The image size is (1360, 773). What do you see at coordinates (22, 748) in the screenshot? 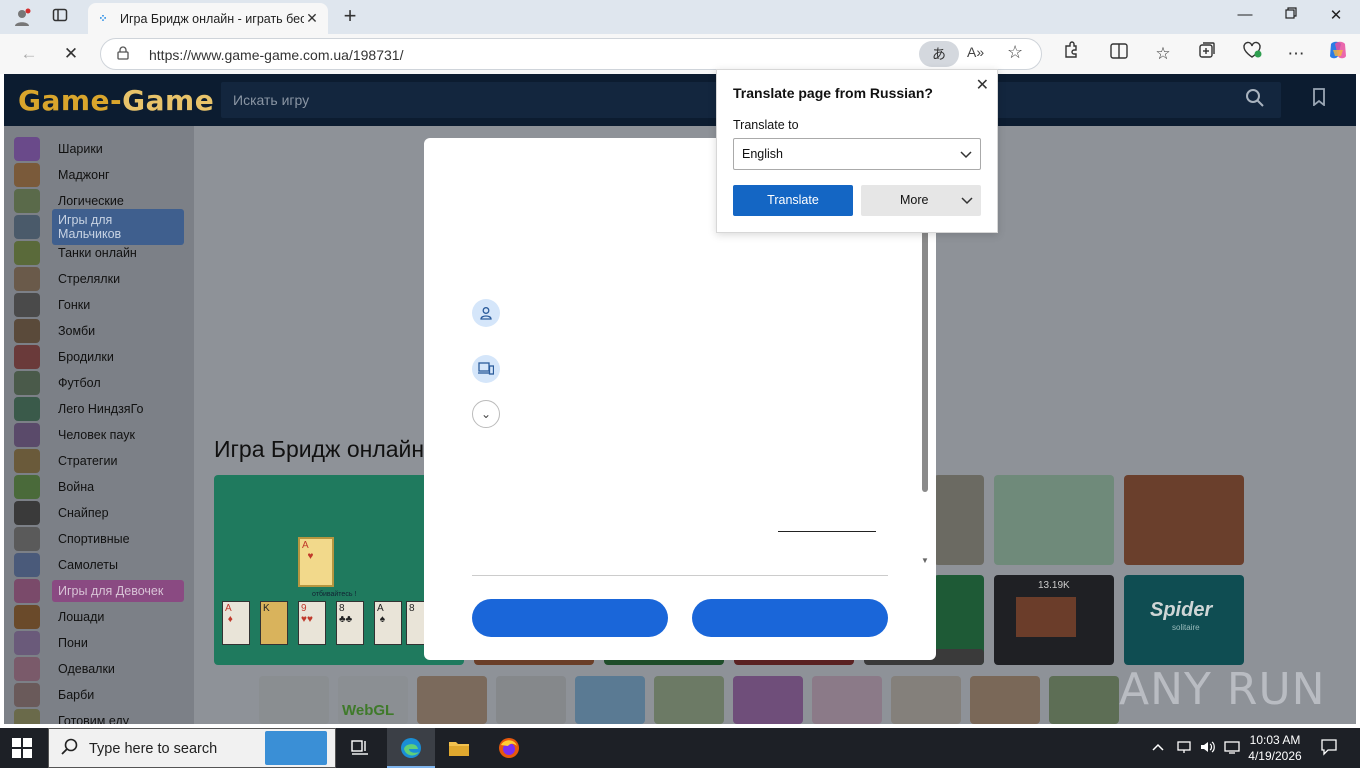
I see `windows-start-icon` at bounding box center [22, 748].